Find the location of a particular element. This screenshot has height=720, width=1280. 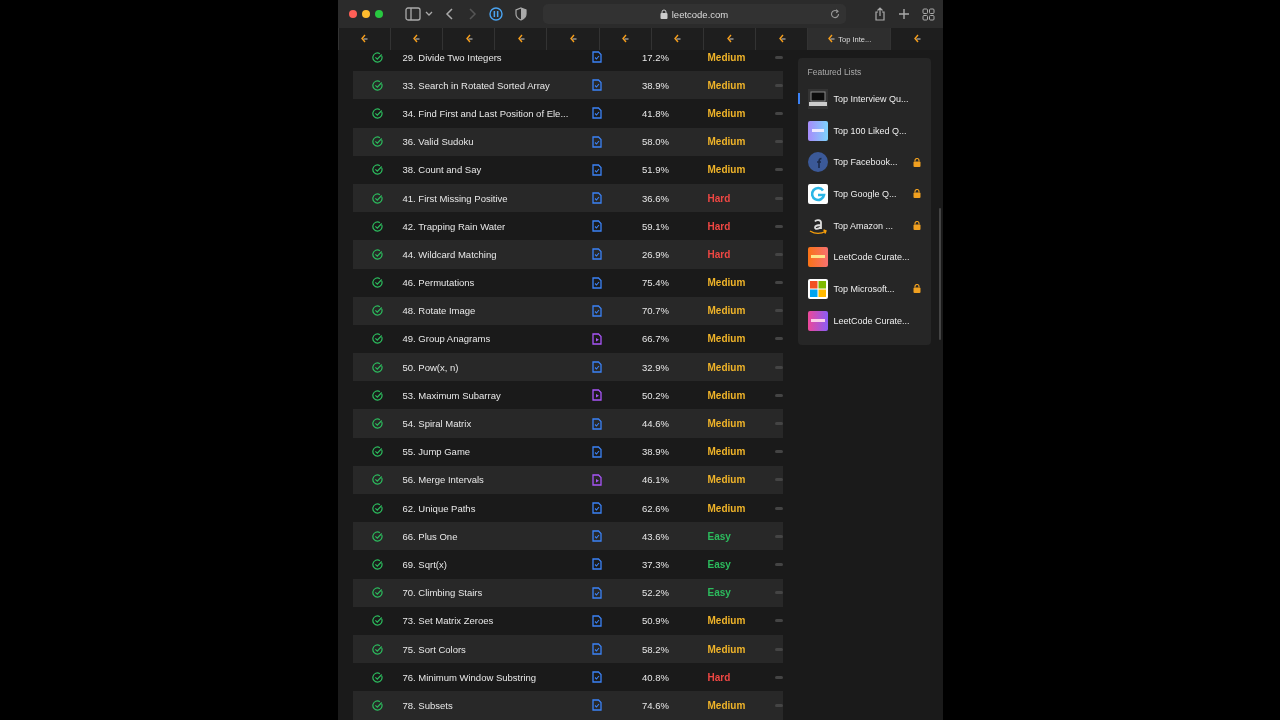

problem-row: 53. Maximum Subarray 50.2% Medium is located at coordinates (567, 395).